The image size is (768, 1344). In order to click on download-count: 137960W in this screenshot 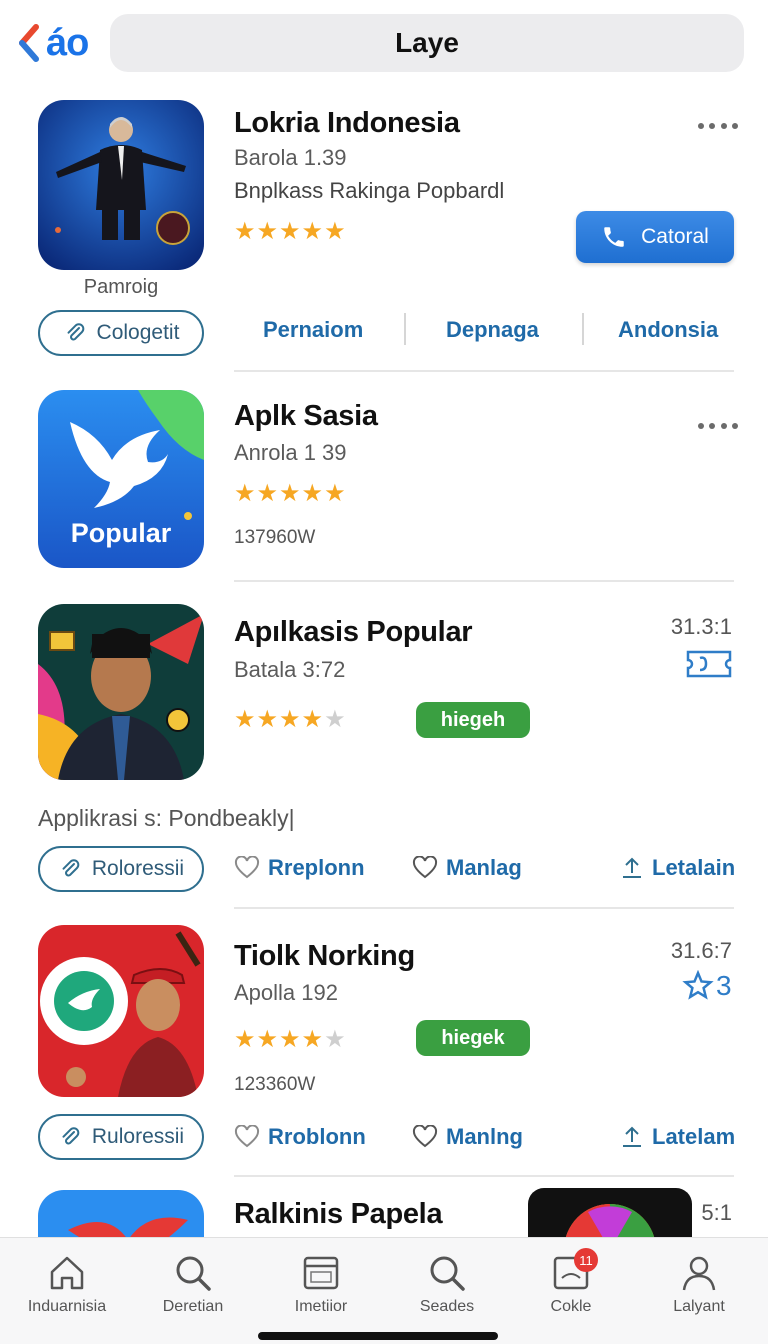, I will do `click(275, 537)`.